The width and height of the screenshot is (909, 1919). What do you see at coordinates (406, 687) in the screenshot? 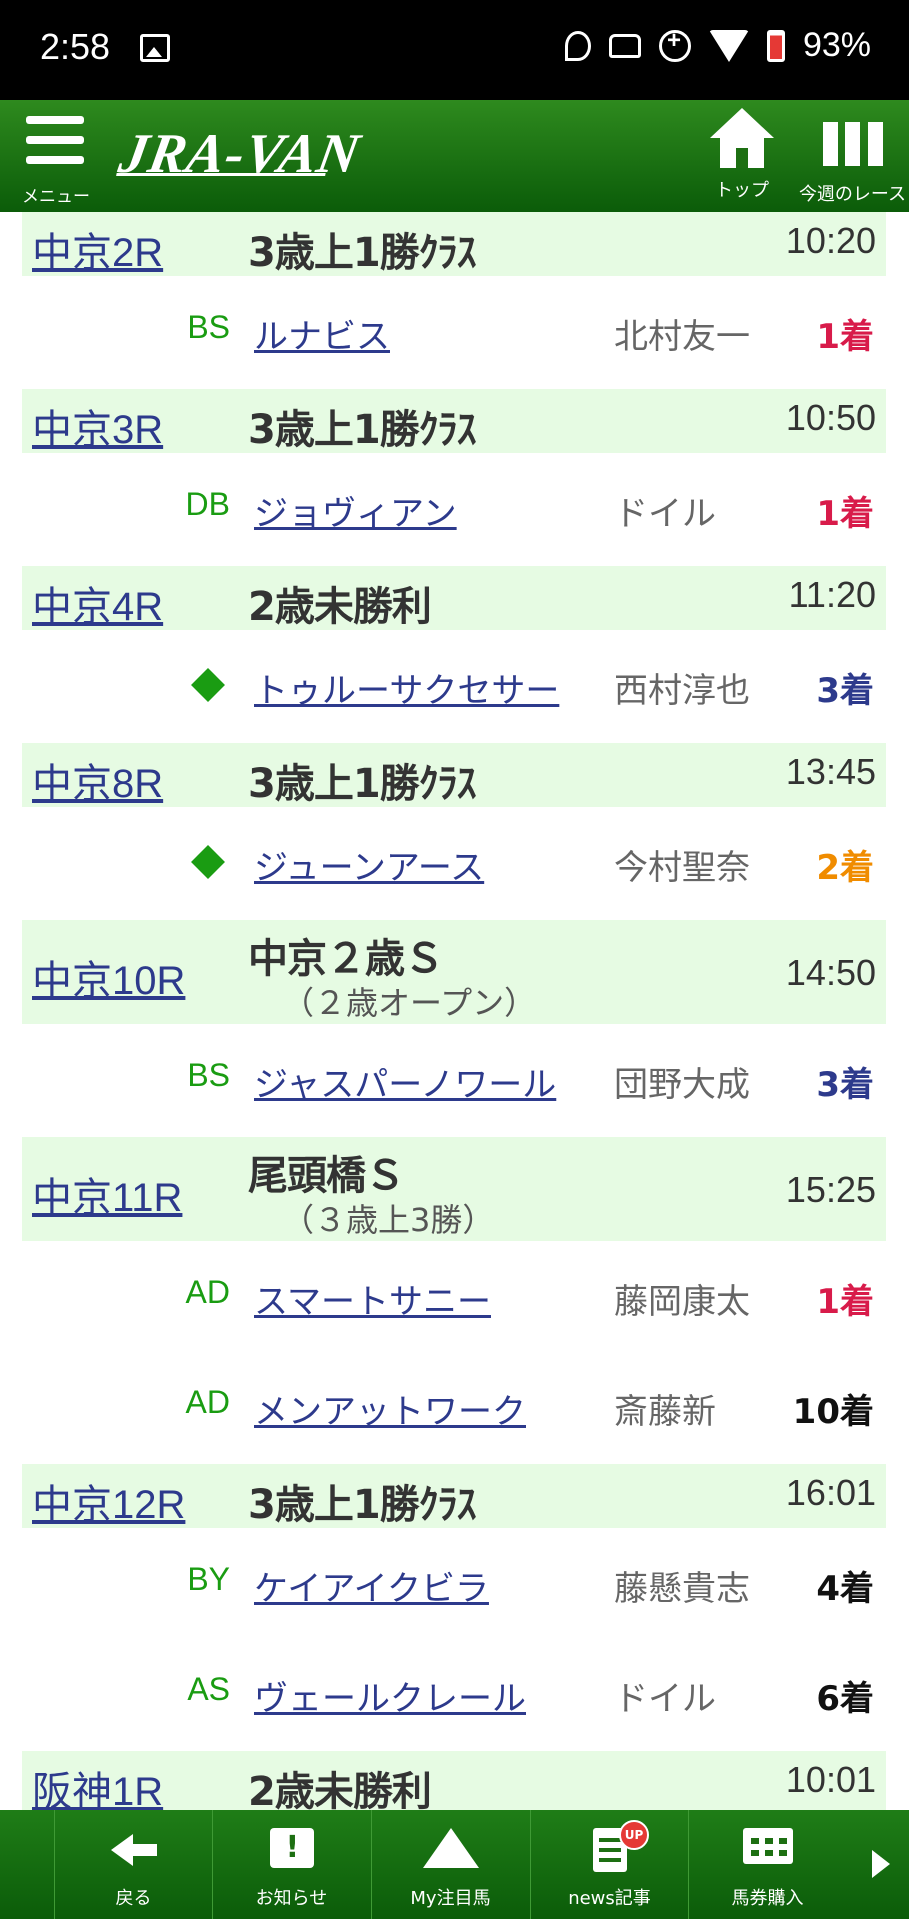
I see `horse-name-link: トゥルーサクセサー` at bounding box center [406, 687].